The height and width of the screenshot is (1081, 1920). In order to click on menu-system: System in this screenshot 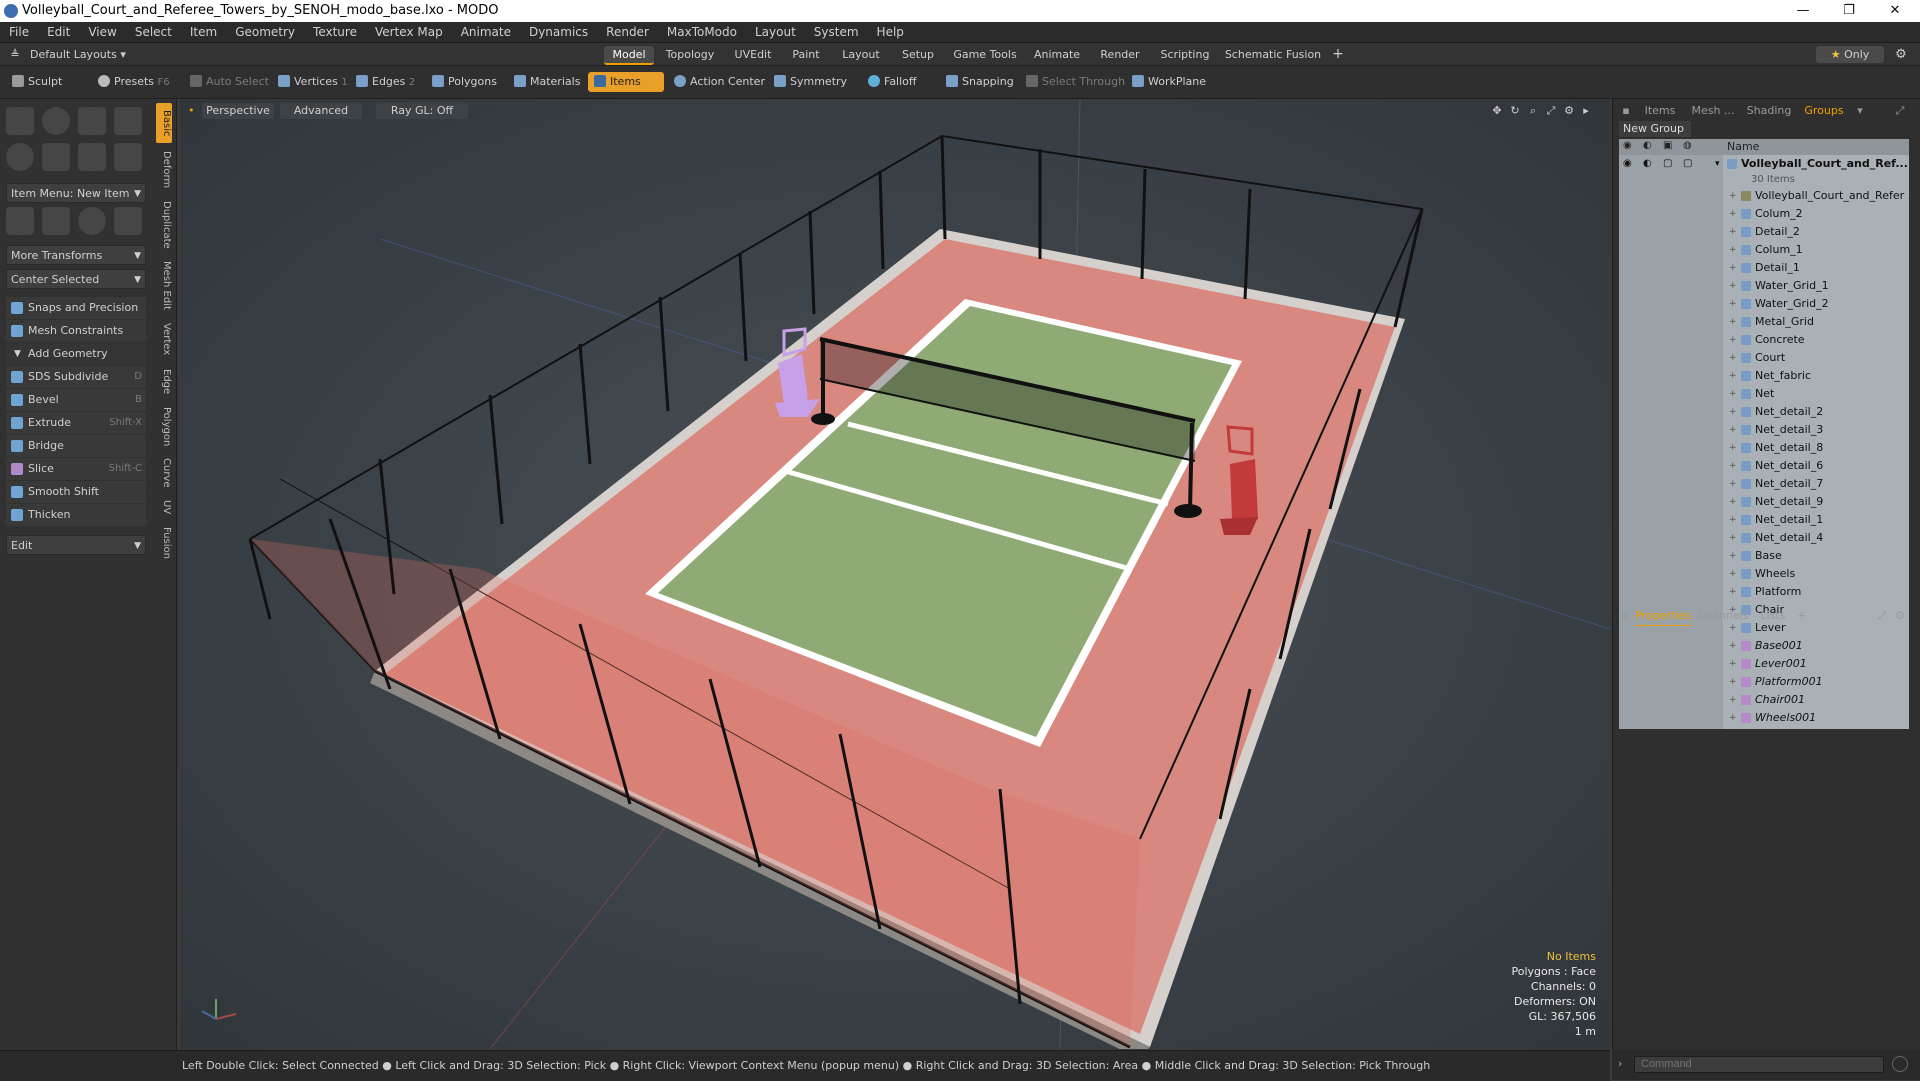, I will do `click(836, 32)`.